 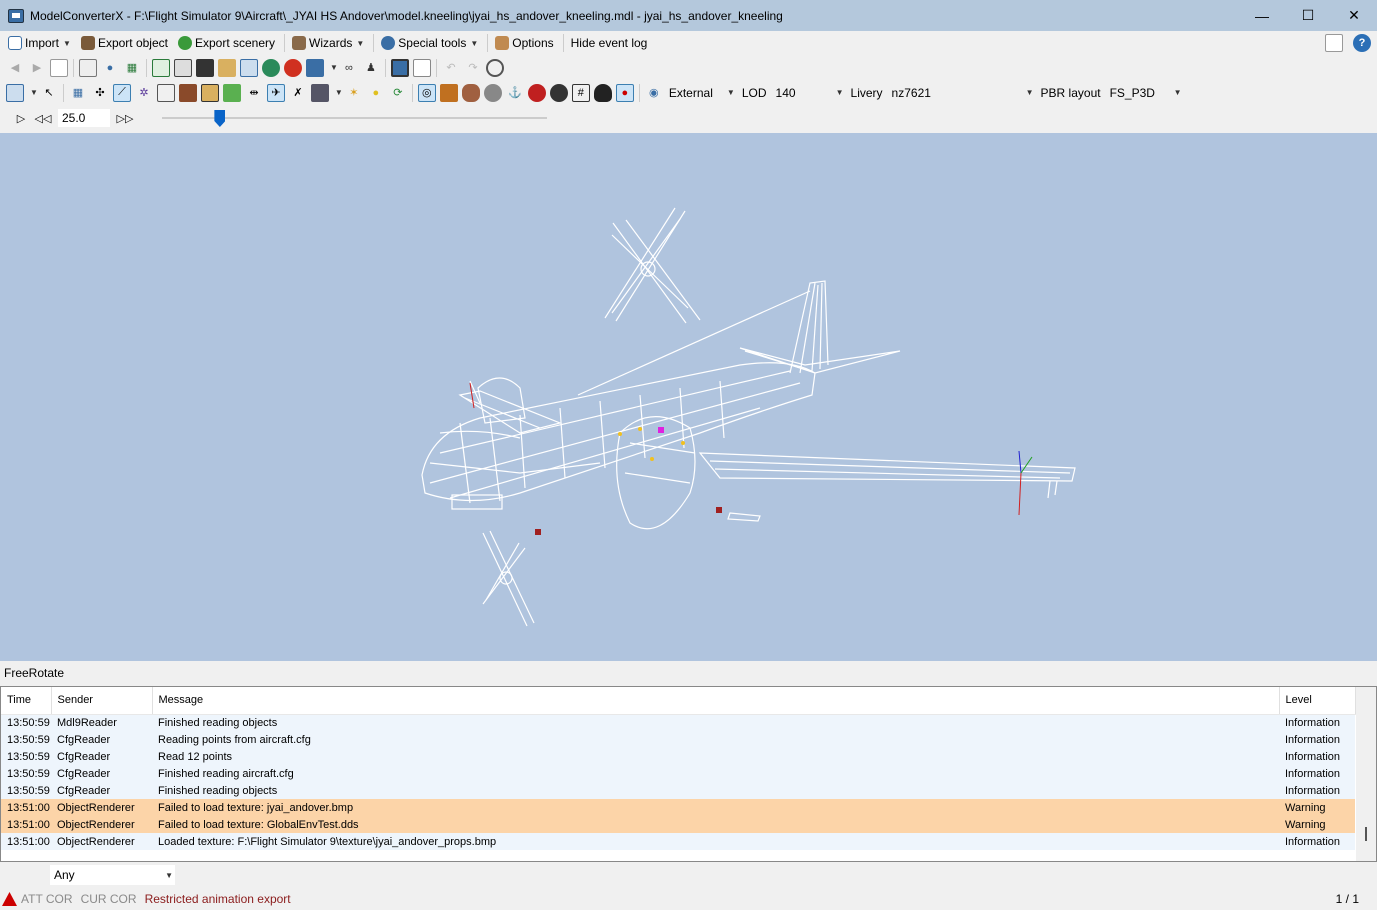 What do you see at coordinates (376, 93) in the screenshot?
I see `light-bulb-icon: ●` at bounding box center [376, 93].